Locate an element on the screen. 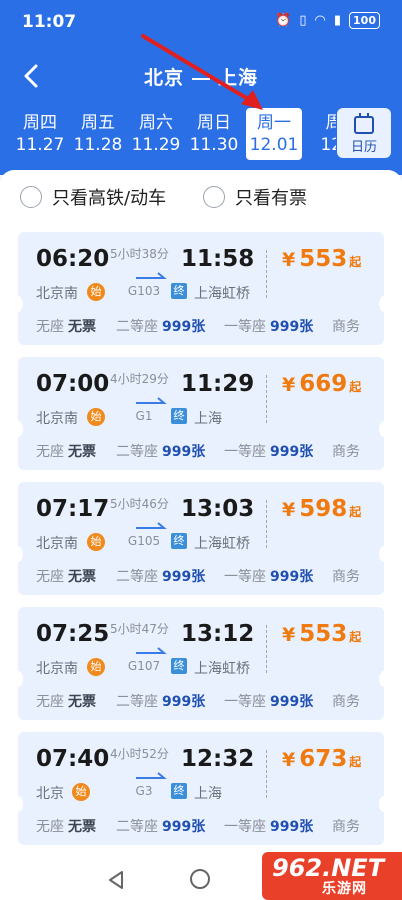 The width and height of the screenshot is (402, 900). depart-time: 07:40 is located at coordinates (73, 759).